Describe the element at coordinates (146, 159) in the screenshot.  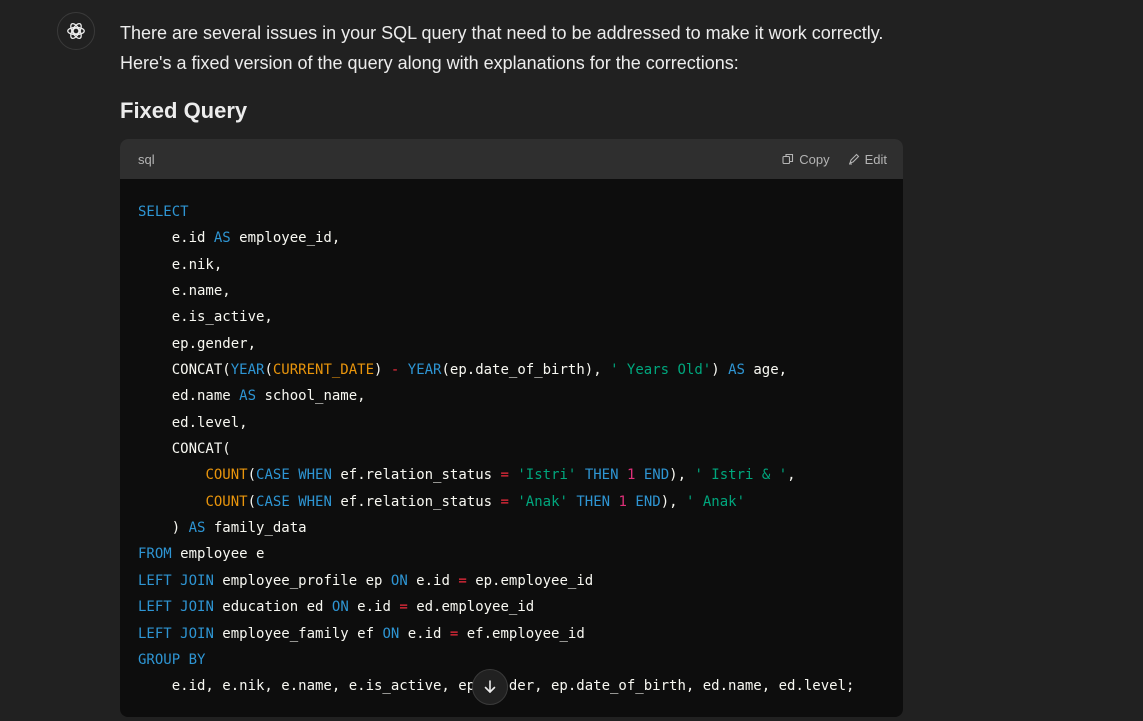
I see `code-language-label: sql` at that location.